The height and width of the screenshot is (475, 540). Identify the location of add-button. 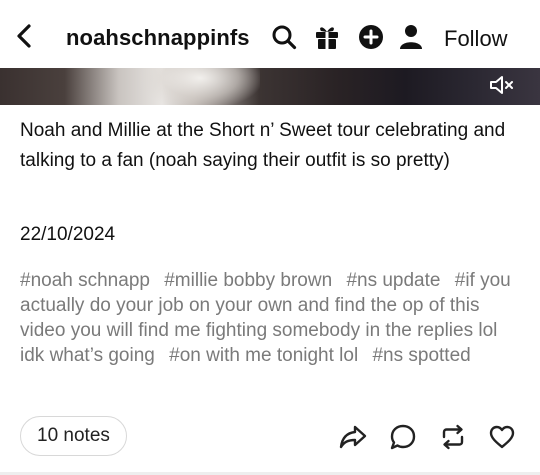
(371, 37).